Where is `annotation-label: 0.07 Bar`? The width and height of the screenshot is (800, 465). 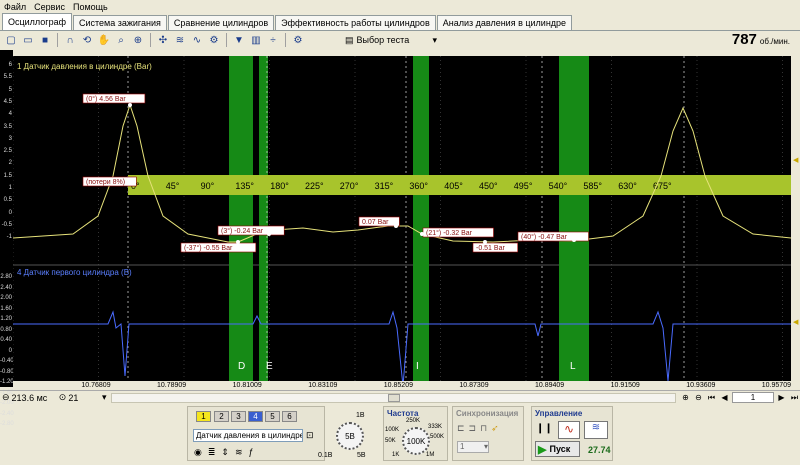
annotation-label: 0.07 Bar is located at coordinates (375, 222).